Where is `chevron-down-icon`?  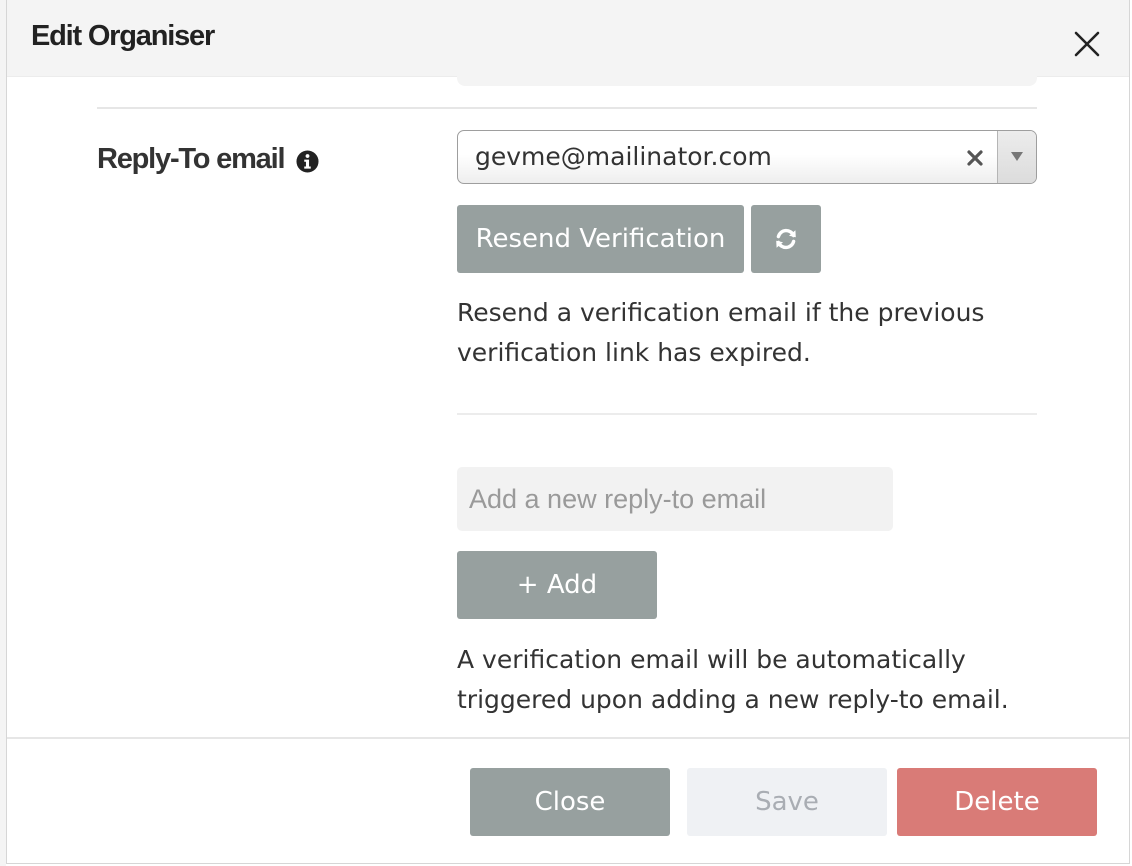 chevron-down-icon is located at coordinates (1017, 156).